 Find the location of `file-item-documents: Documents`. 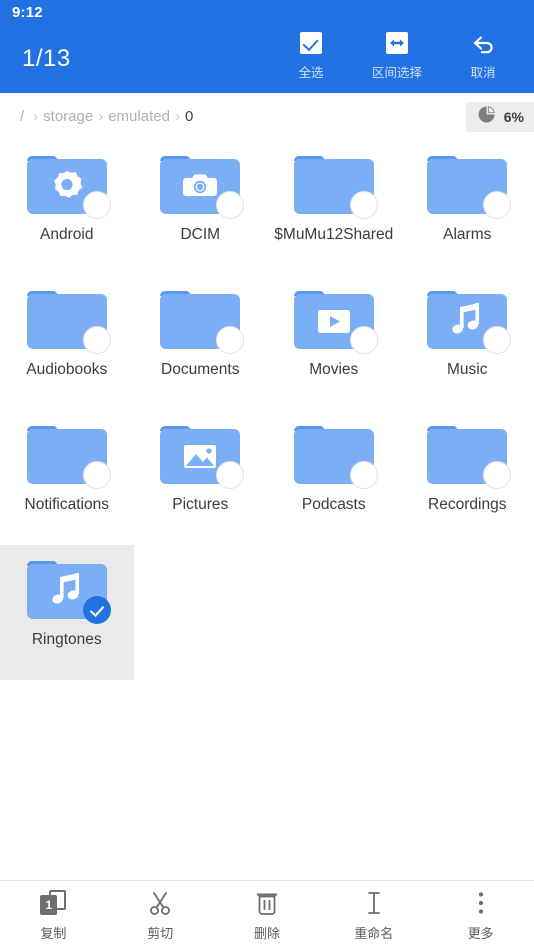

file-item-documents: Documents is located at coordinates (201, 342).